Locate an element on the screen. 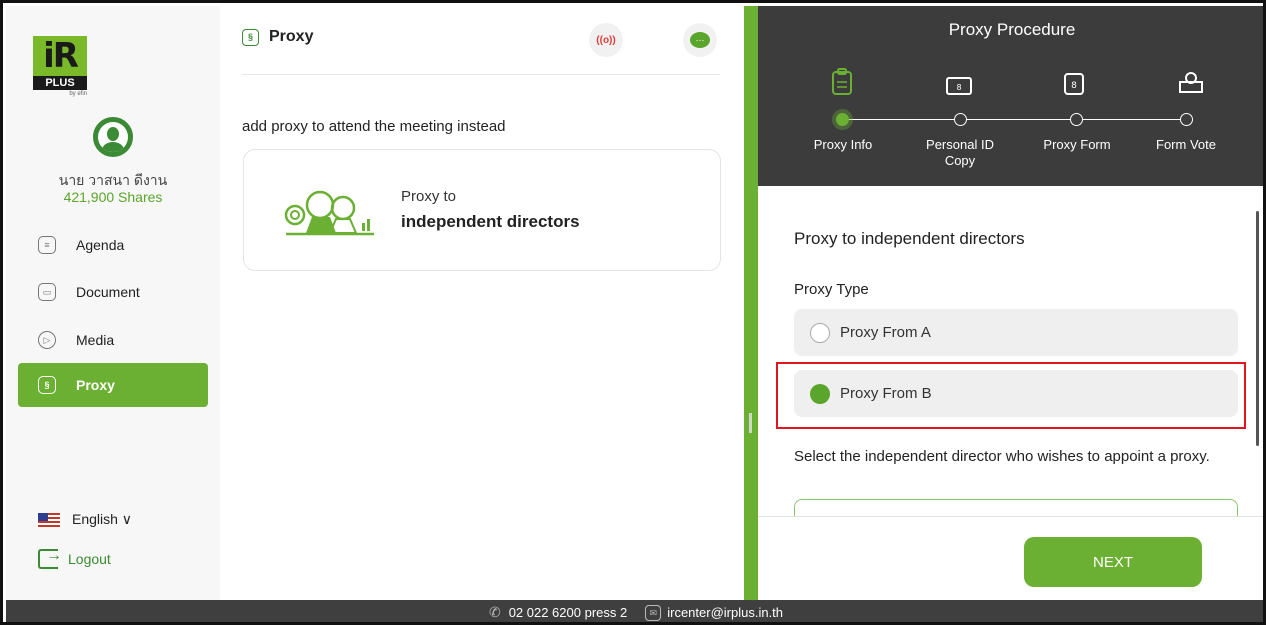 The height and width of the screenshot is (625, 1266). panel-separator is located at coordinates (751, 303).